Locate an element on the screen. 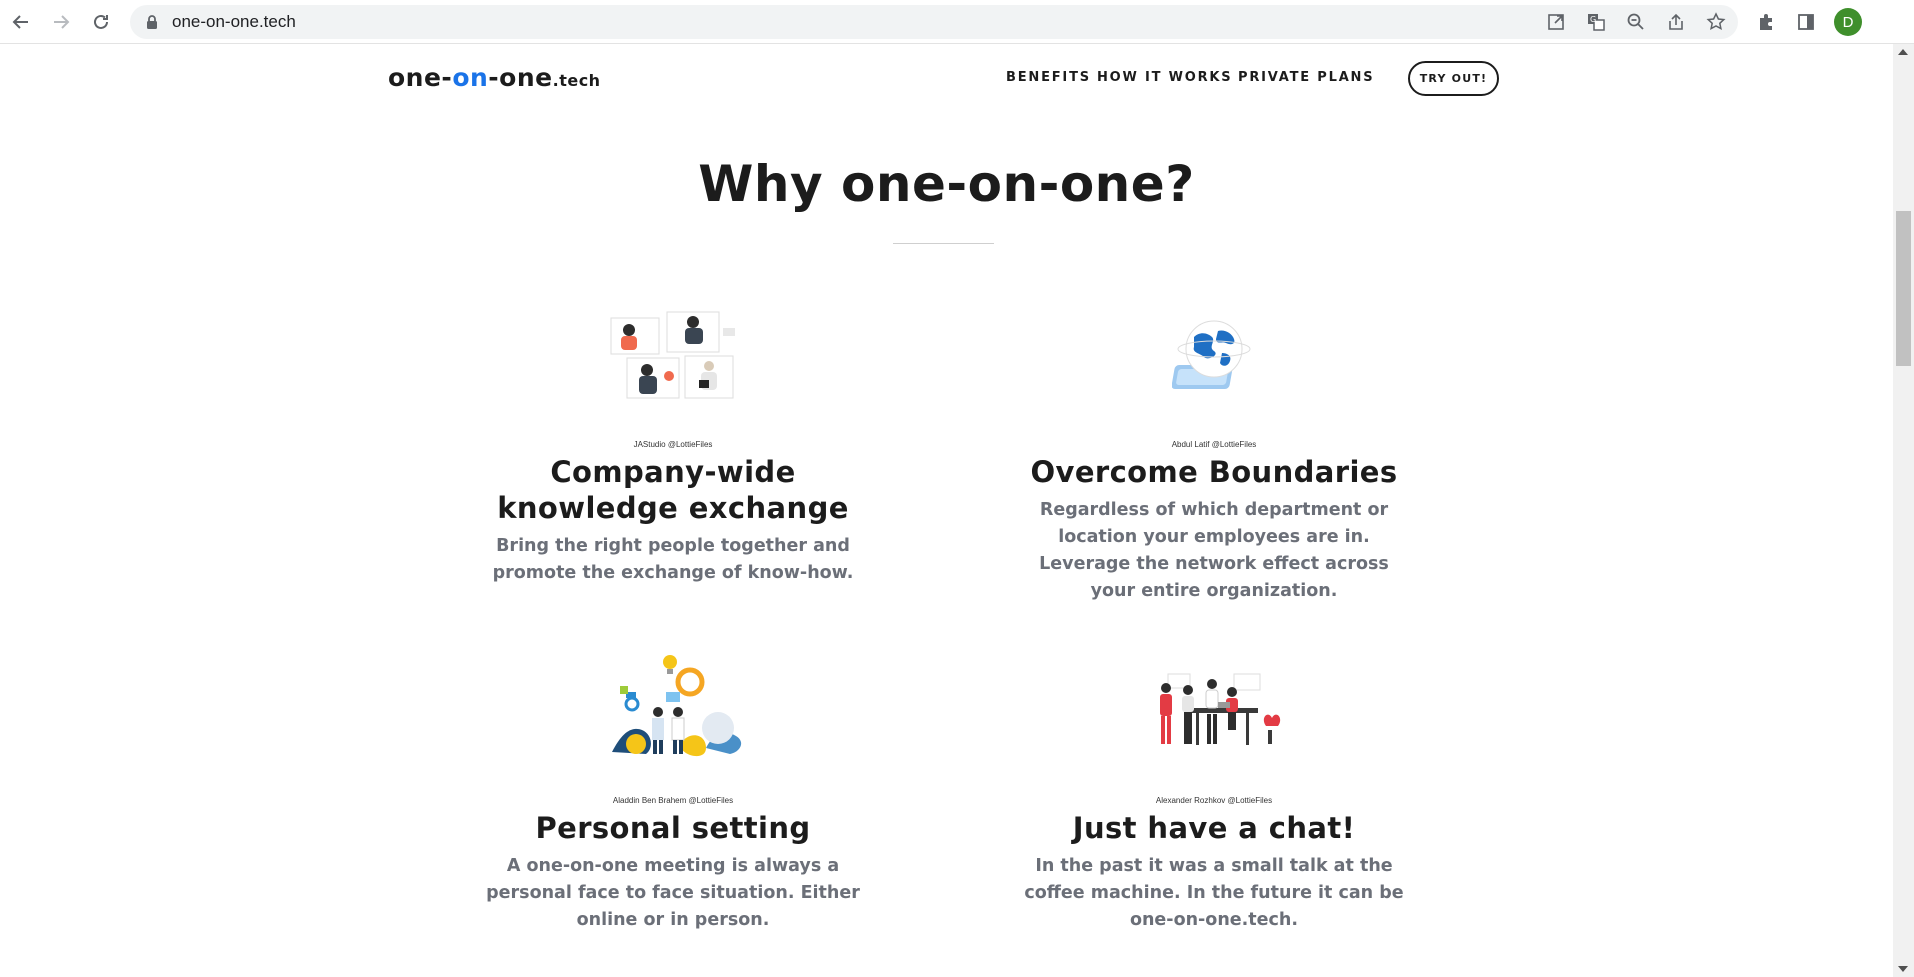 This screenshot has width=1914, height=977. illustration-credit: JAStudio @LottieFiles is located at coordinates (673, 444).